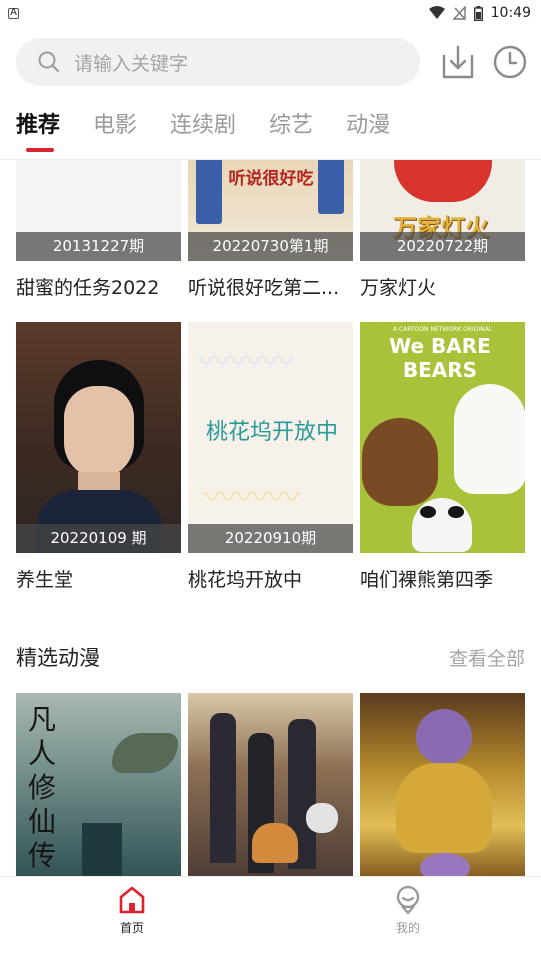  I want to click on video-title: 甜蜜的任务2022, so click(88, 288).